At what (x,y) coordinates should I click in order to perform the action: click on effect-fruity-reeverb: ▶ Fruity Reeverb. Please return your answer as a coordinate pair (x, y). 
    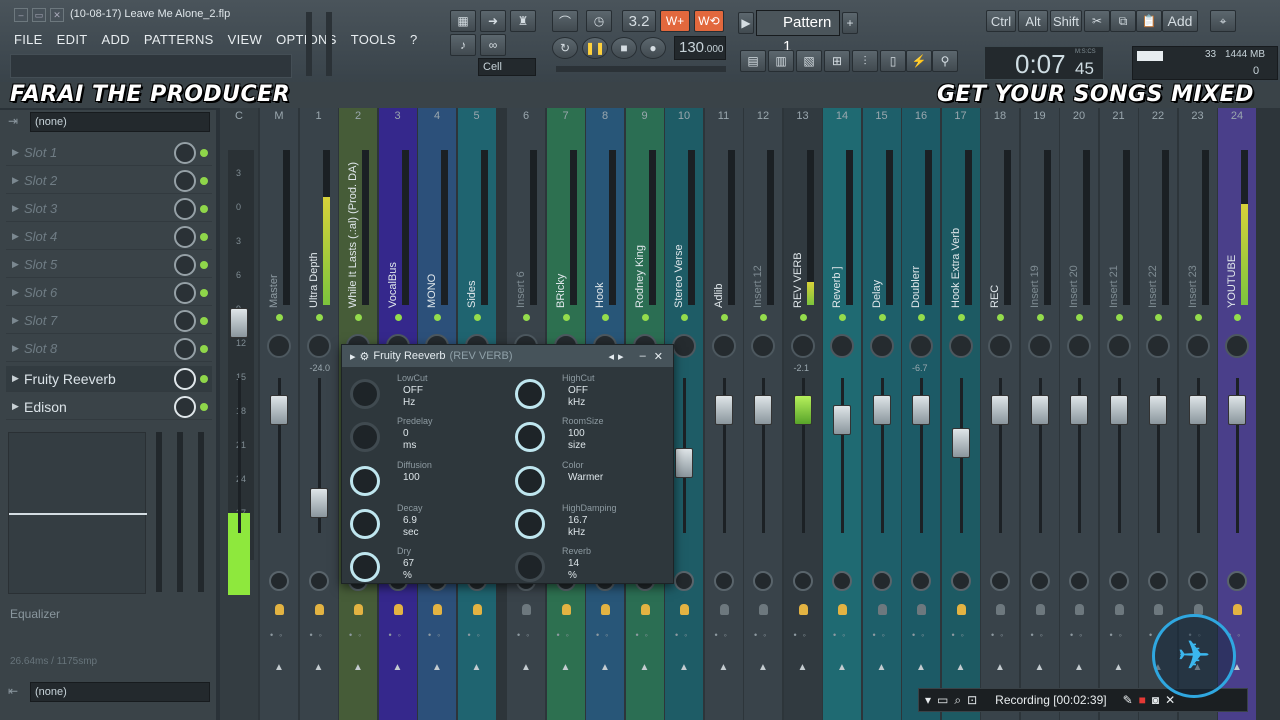
    Looking at the image, I should click on (109, 379).